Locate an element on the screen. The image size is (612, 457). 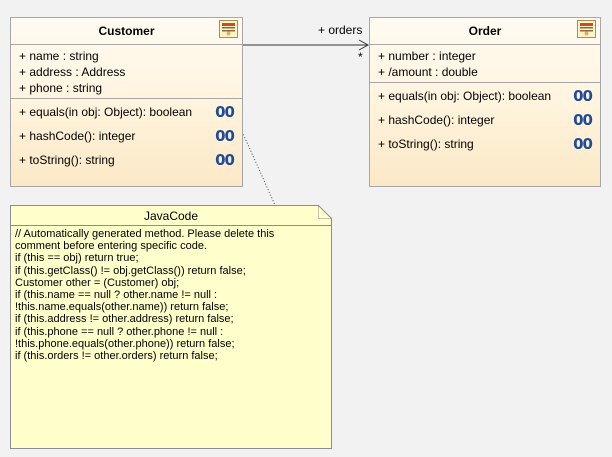
order-class-header: Order is located at coordinates (485, 31).